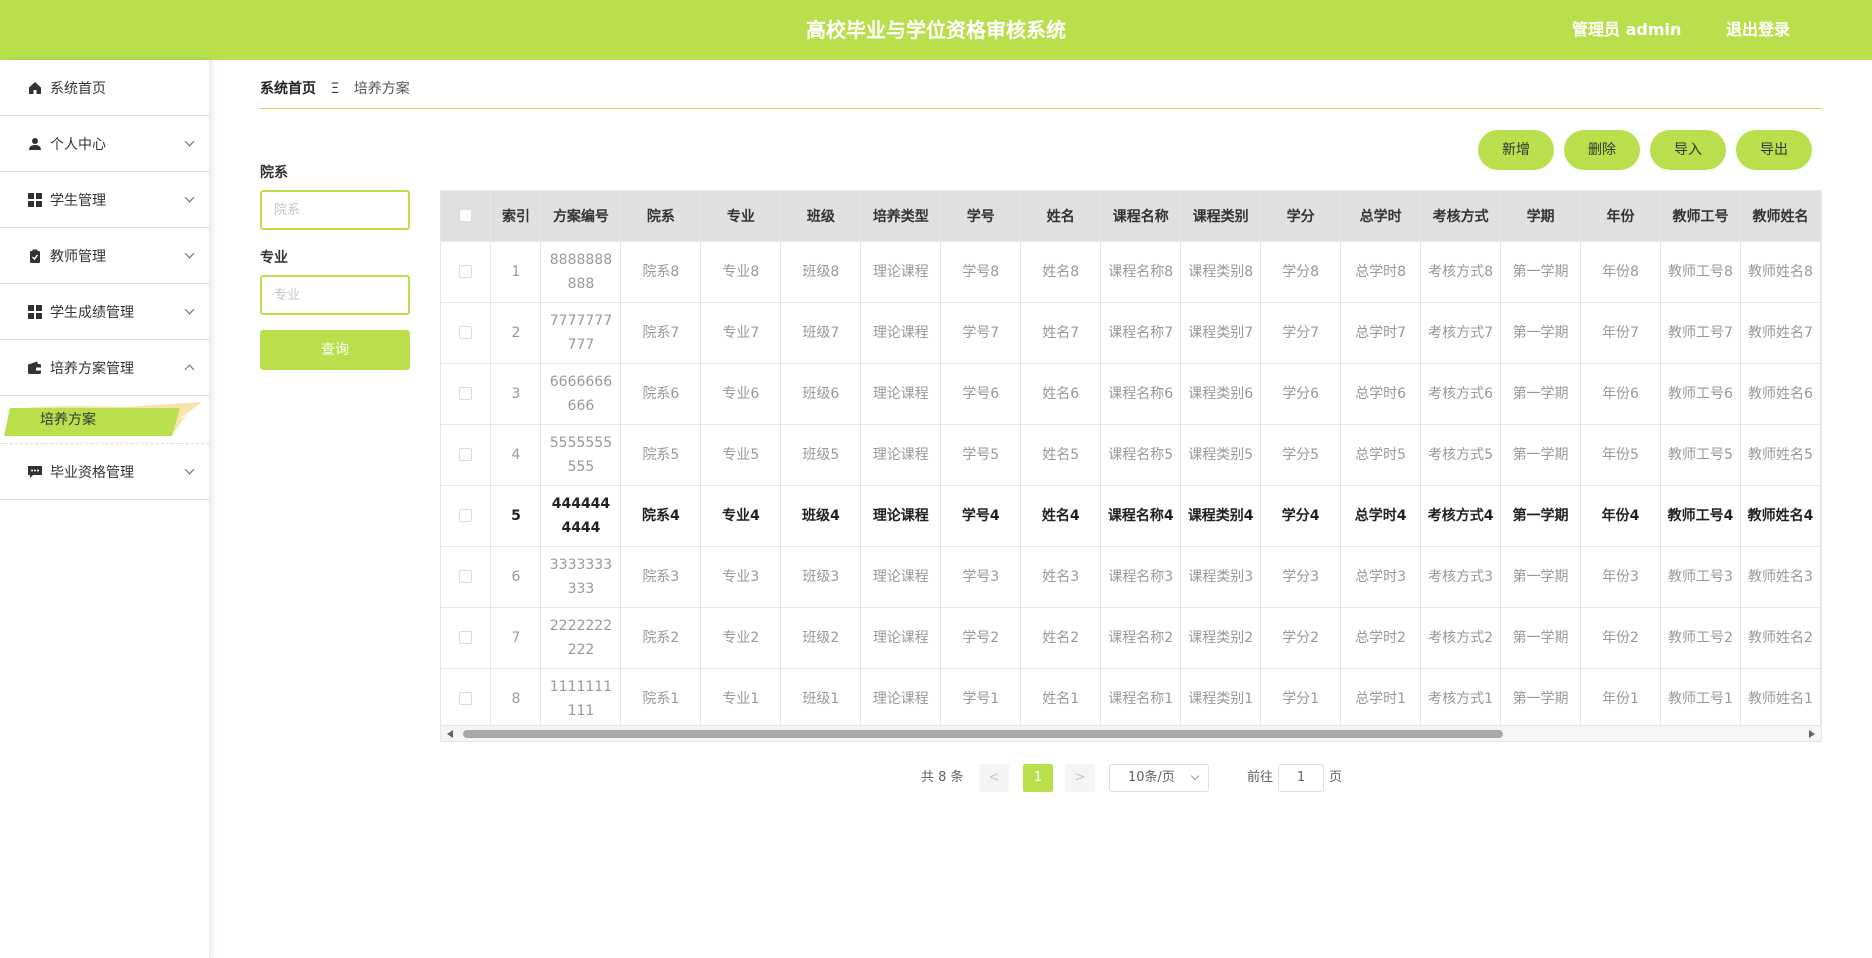 Image resolution: width=1872 pixels, height=958 pixels. I want to click on table-cell: 课程名称2, so click(1141, 638).